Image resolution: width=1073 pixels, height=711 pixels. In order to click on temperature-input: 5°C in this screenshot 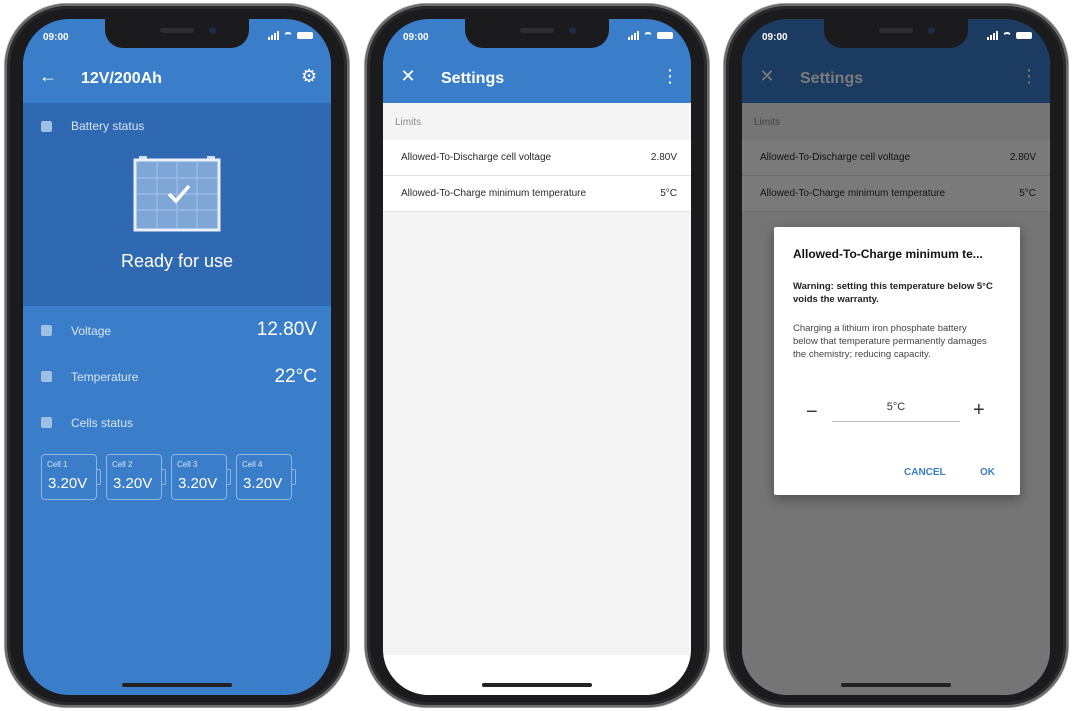, I will do `click(896, 411)`.